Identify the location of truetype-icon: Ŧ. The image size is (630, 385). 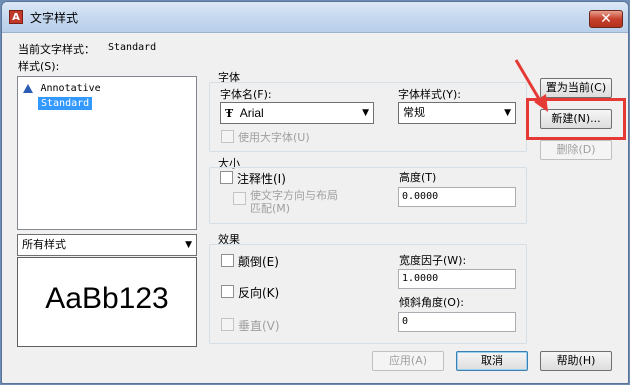
(229, 113).